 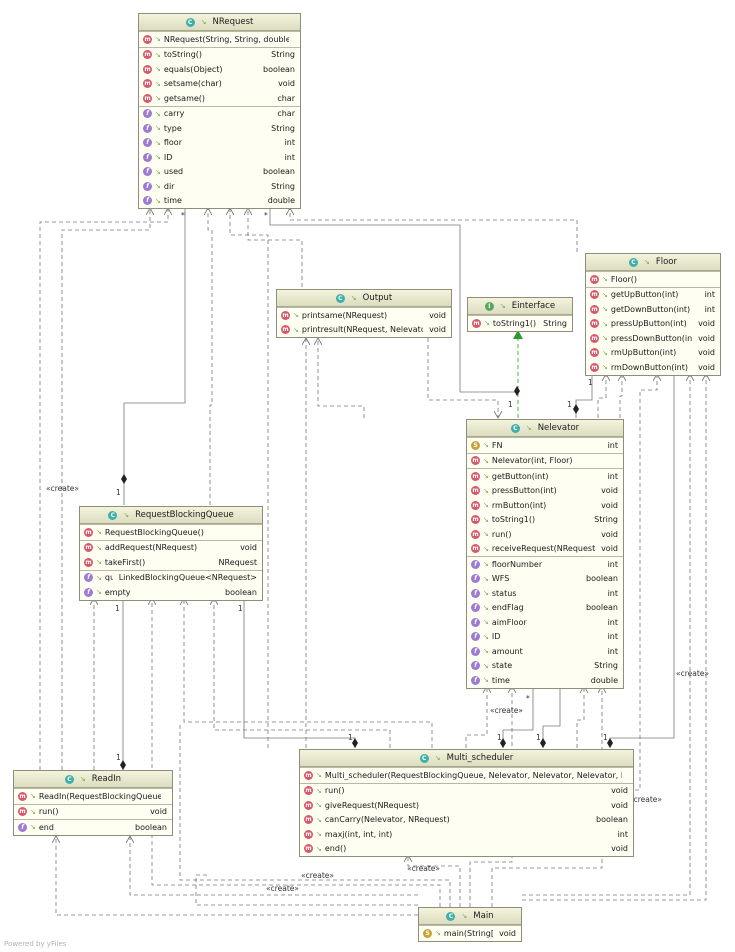 I want to click on method-row: m ↘ receiveRequest(NRequest) void, so click(x=545, y=549).